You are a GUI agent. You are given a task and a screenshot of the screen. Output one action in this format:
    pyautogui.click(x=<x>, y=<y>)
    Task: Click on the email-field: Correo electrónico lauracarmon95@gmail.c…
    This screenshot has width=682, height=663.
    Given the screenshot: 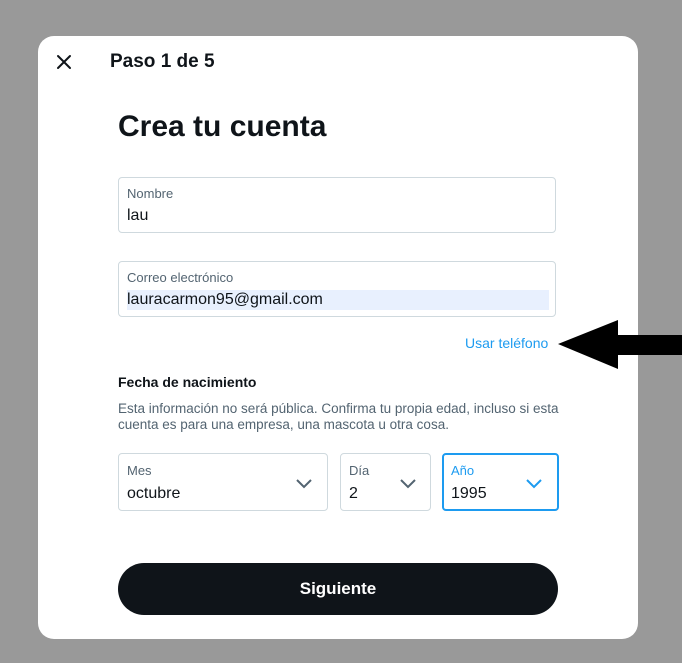 What is the action you would take?
    pyautogui.click(x=337, y=289)
    